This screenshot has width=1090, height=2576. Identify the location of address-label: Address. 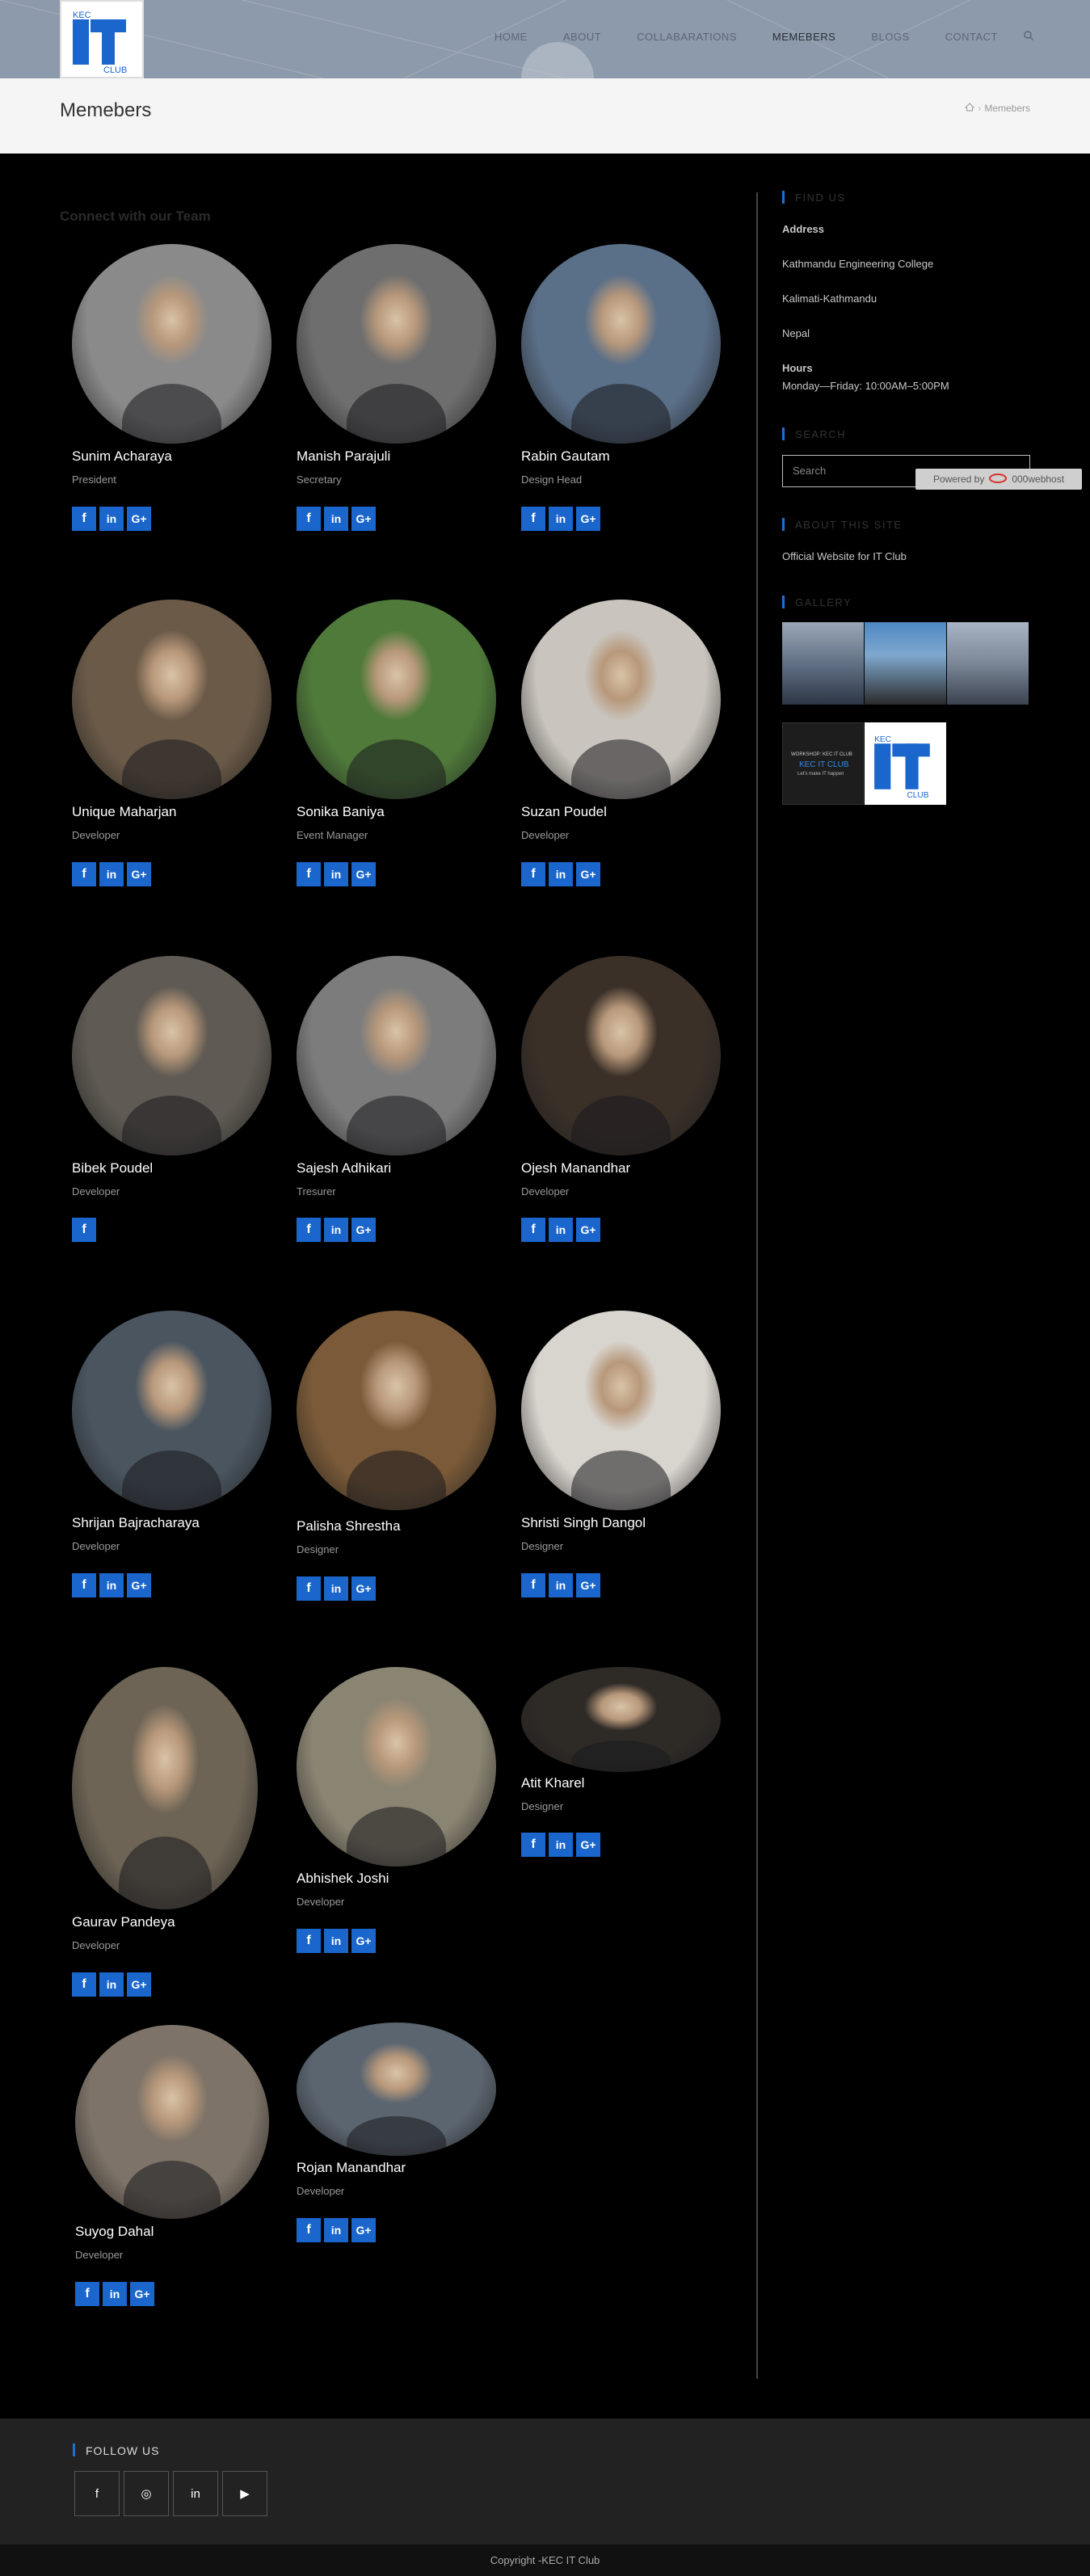
(803, 229).